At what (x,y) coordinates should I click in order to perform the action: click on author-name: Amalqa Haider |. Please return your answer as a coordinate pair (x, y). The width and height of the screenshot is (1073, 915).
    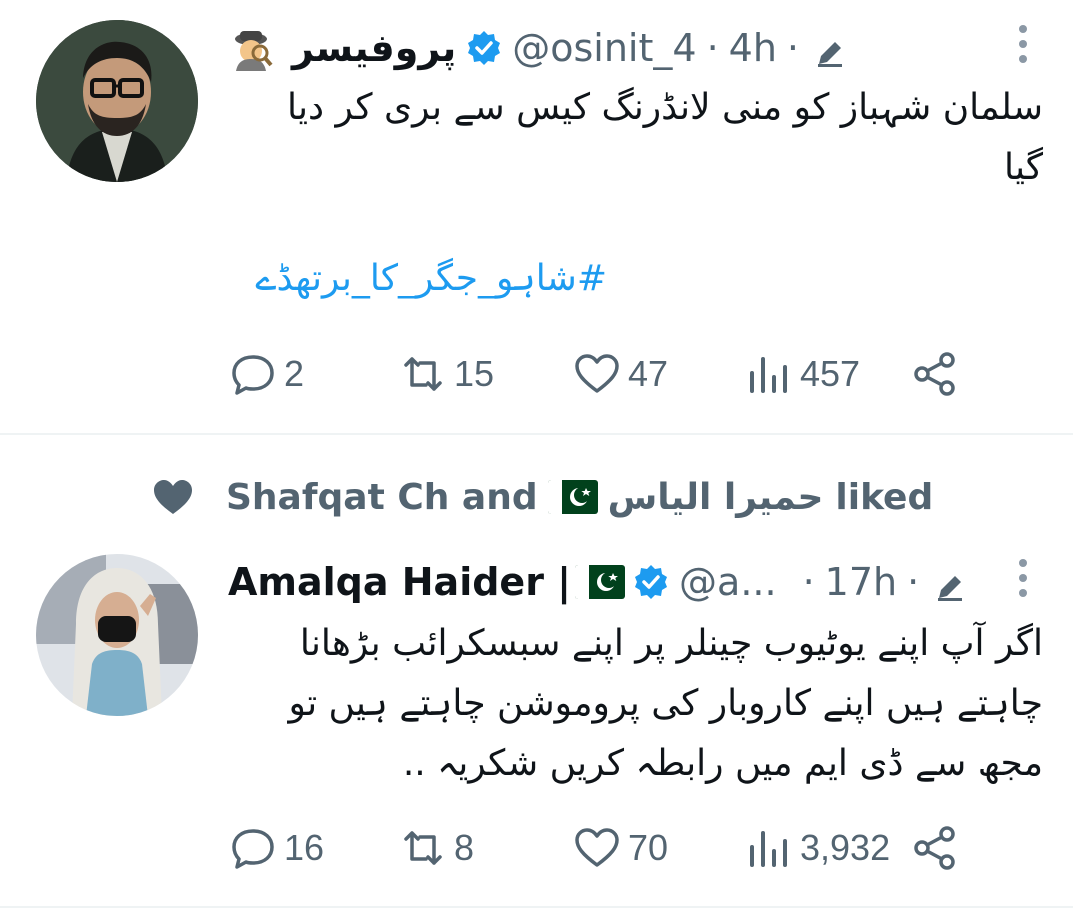
    Looking at the image, I should click on (399, 582).